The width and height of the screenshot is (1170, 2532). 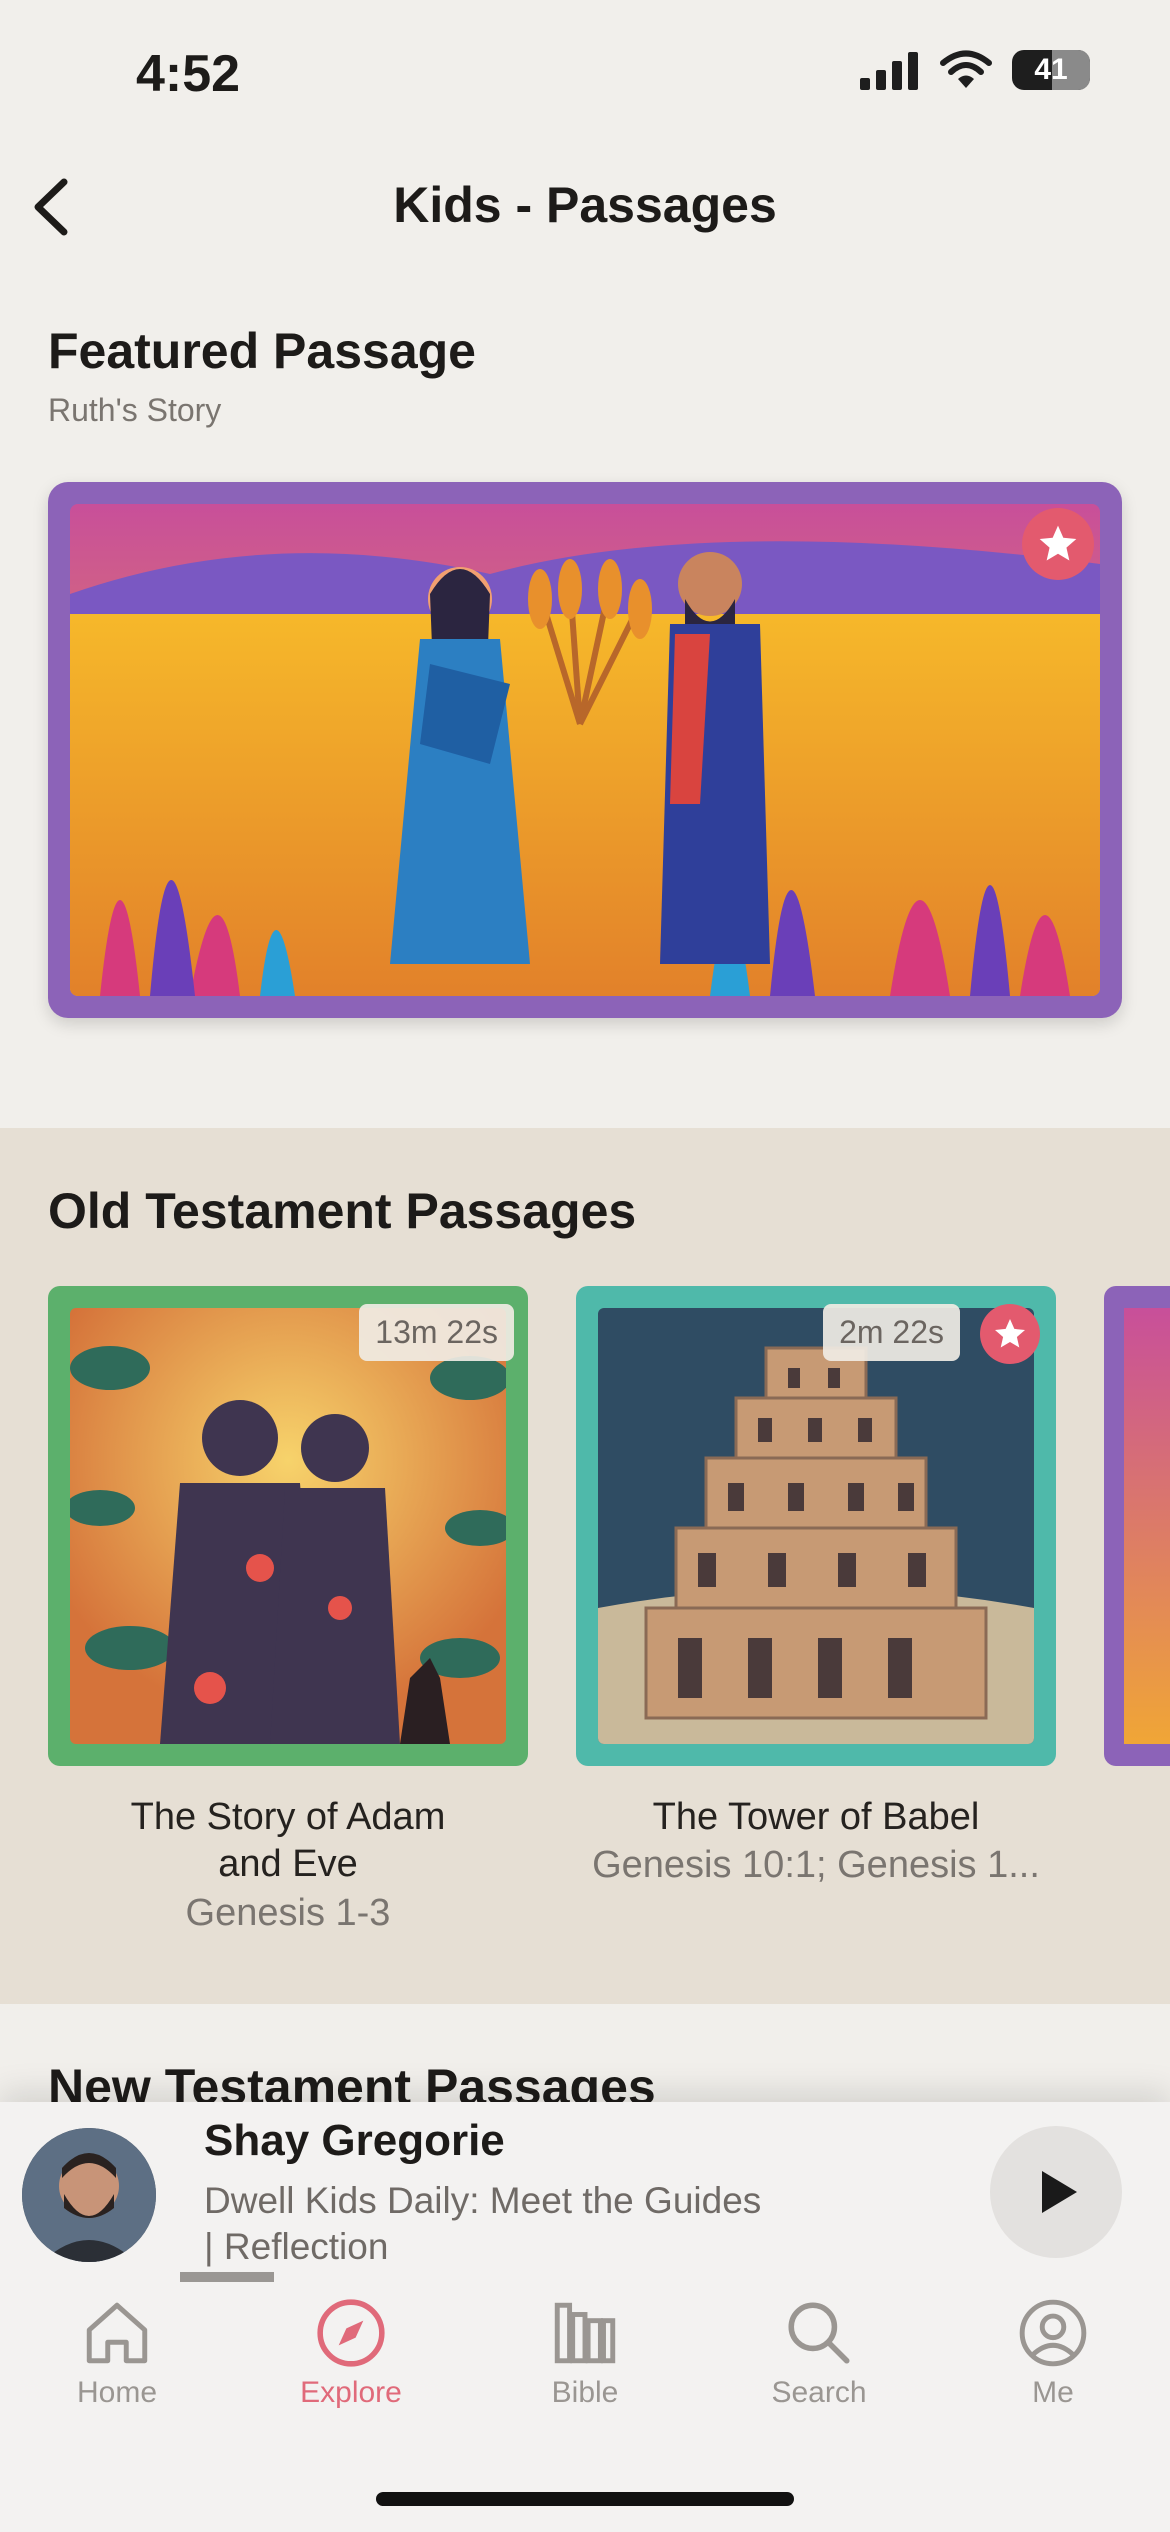 What do you see at coordinates (585, 2392) in the screenshot?
I see `tab-label: Bible` at bounding box center [585, 2392].